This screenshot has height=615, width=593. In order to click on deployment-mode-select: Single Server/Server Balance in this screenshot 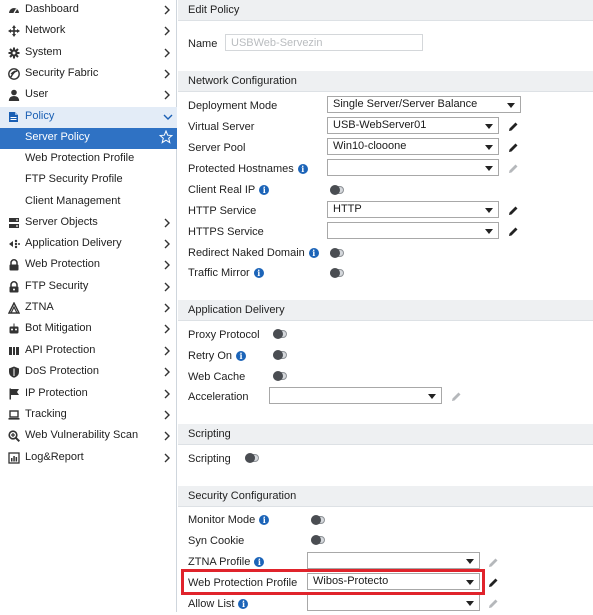, I will do `click(424, 104)`.